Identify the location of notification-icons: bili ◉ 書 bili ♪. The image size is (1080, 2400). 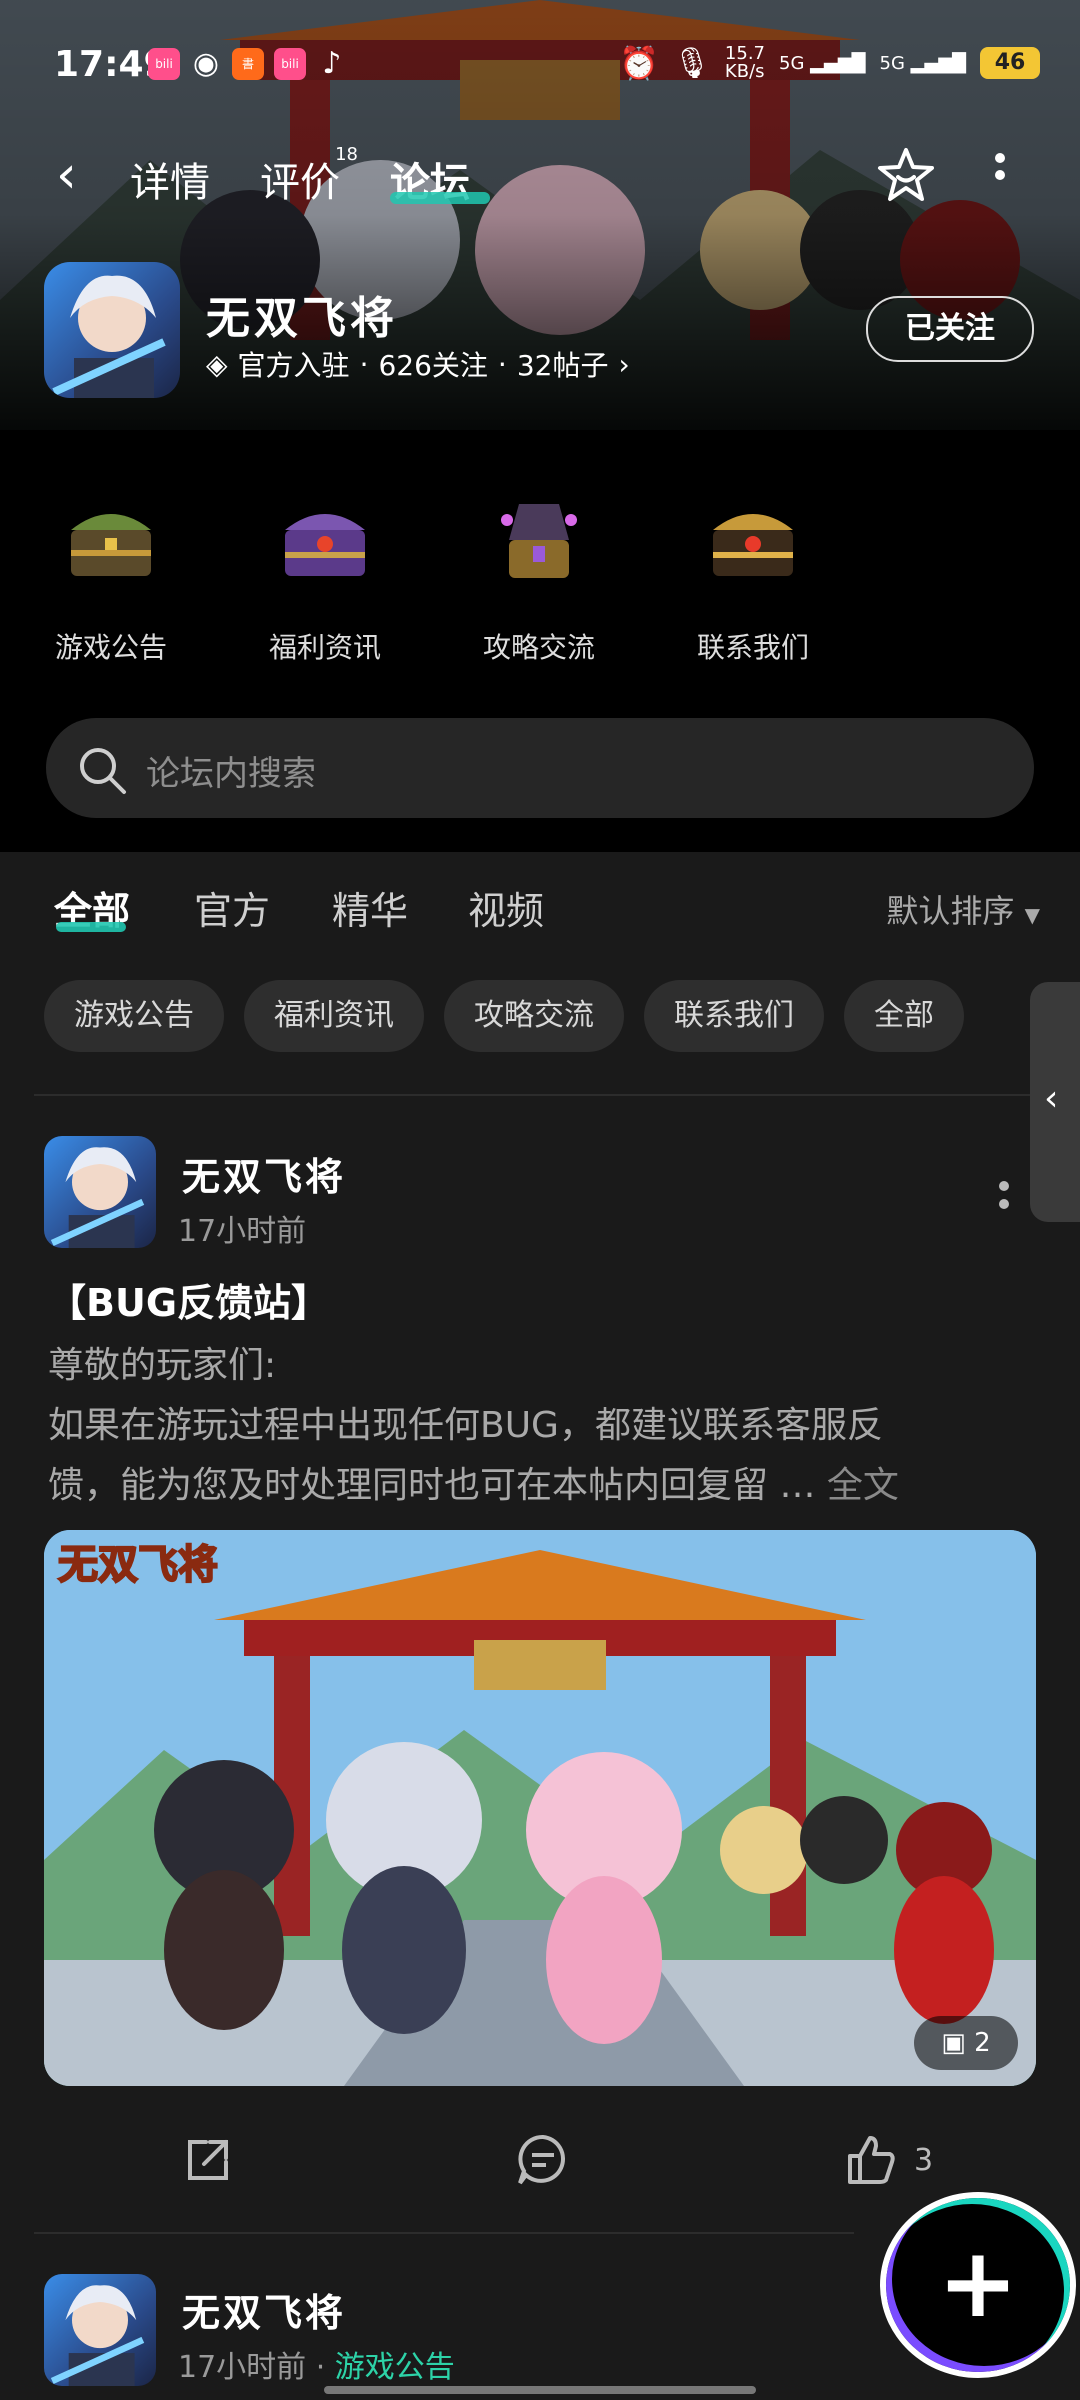
(248, 64).